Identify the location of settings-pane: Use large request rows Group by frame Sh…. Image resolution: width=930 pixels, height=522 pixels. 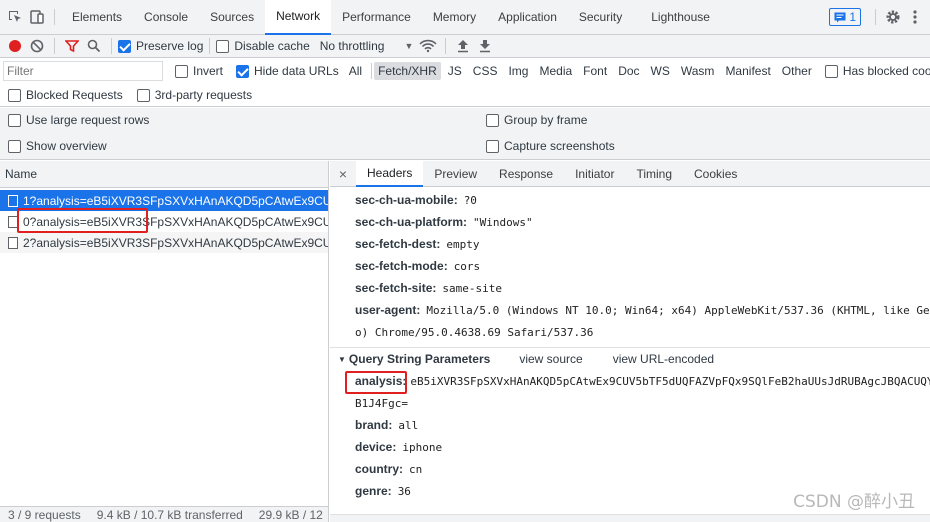
(465, 134).